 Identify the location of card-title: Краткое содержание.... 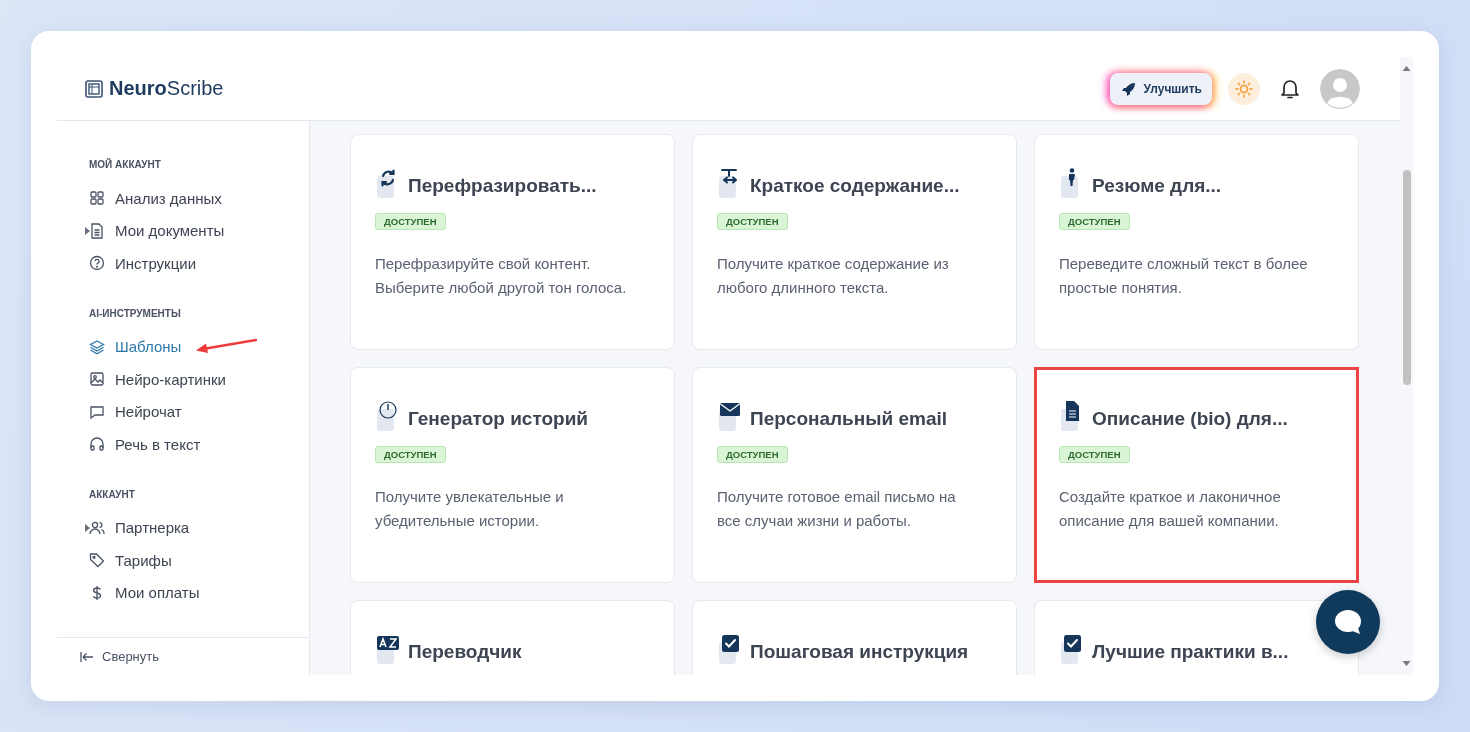
(855, 186).